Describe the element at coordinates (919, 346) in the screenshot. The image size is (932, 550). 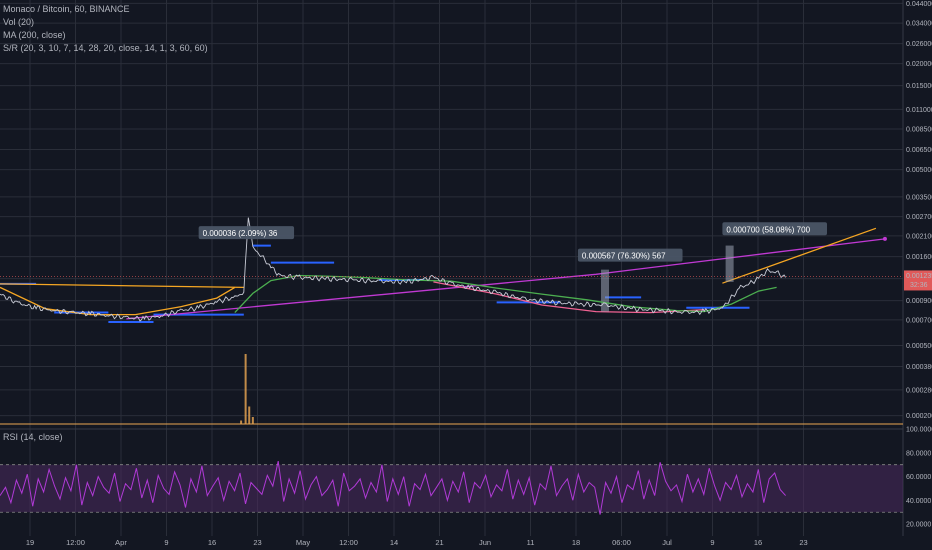
I see `price-tick-label: 0.000500` at that location.